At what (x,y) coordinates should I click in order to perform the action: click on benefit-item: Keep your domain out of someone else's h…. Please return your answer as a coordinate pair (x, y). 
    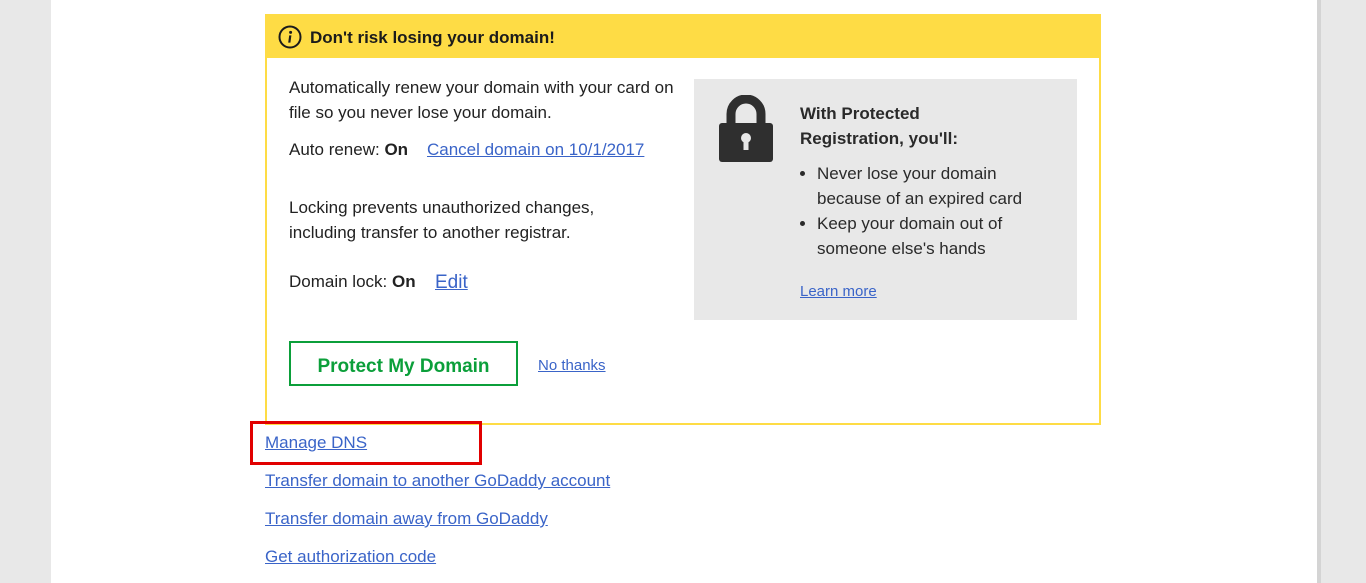
    Looking at the image, I should click on (937, 236).